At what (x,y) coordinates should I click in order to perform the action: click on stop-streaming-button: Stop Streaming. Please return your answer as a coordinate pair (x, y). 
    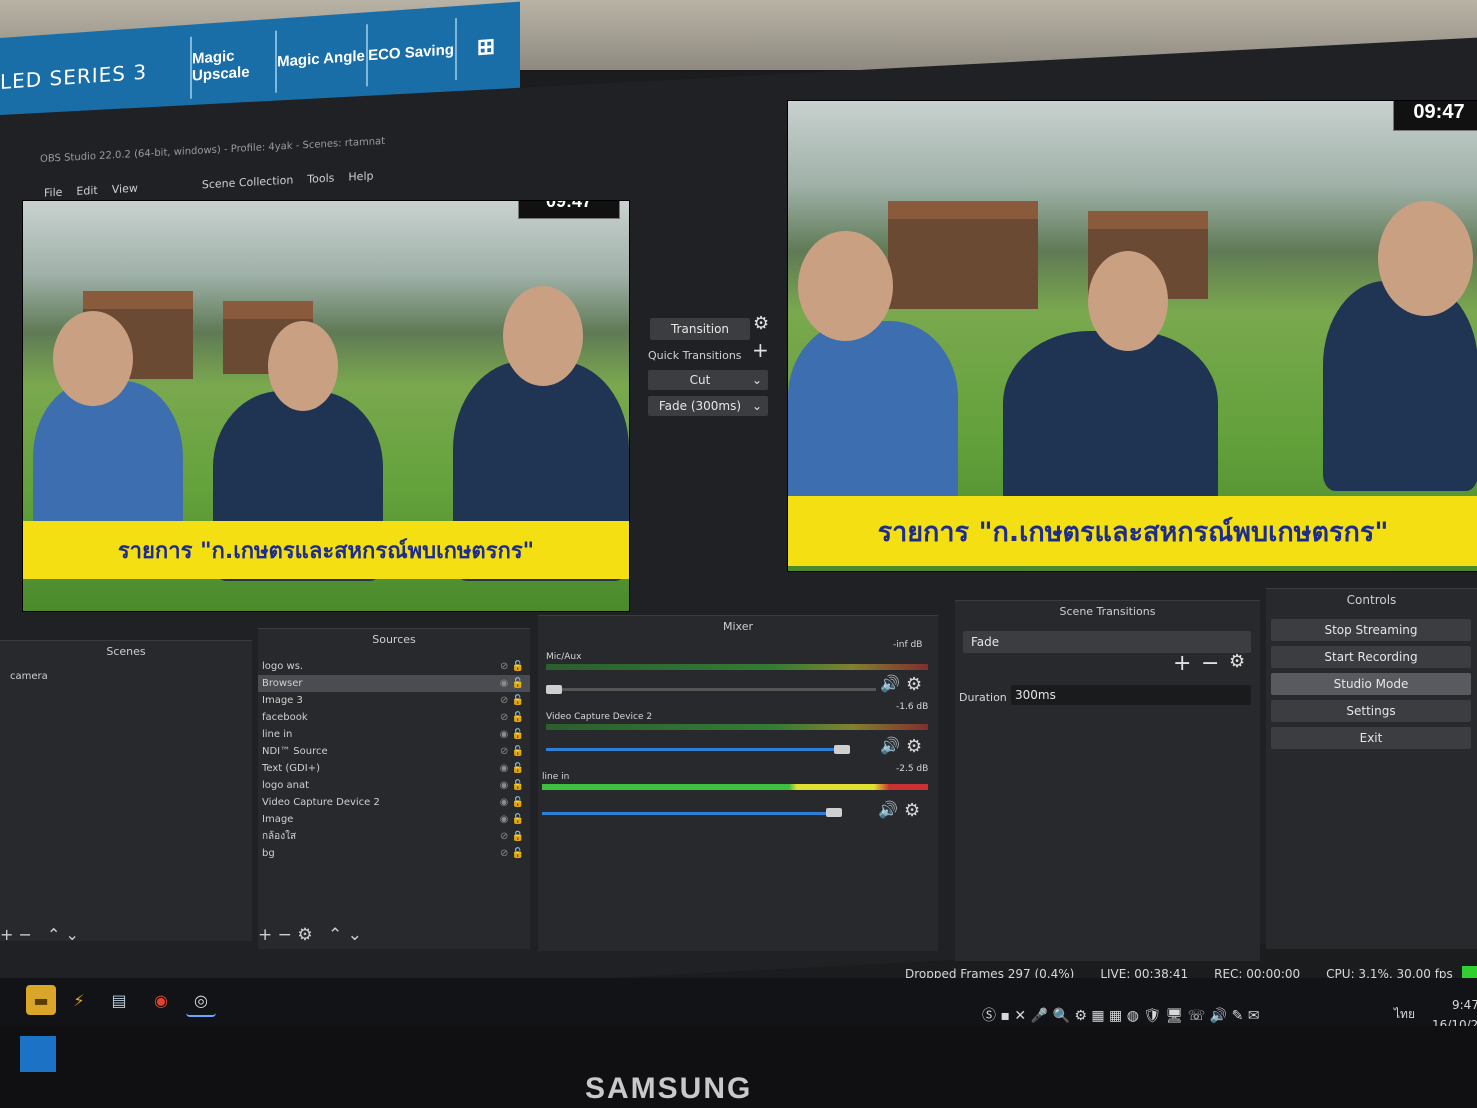
    Looking at the image, I should click on (1371, 630).